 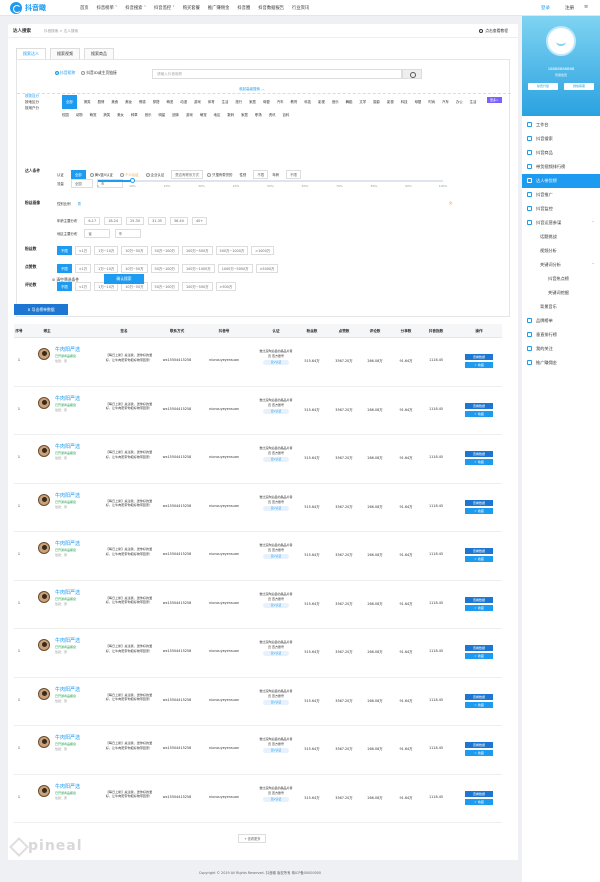 What do you see at coordinates (561, 251) in the screenshot?
I see `sidebar-item-9: 视频分析` at bounding box center [561, 251].